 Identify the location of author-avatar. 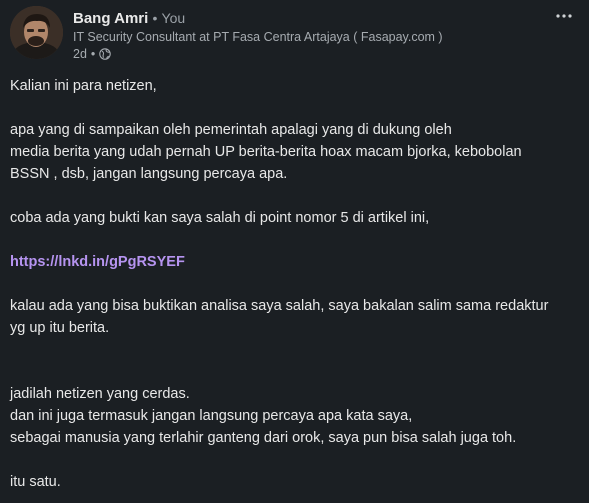
(36, 32).